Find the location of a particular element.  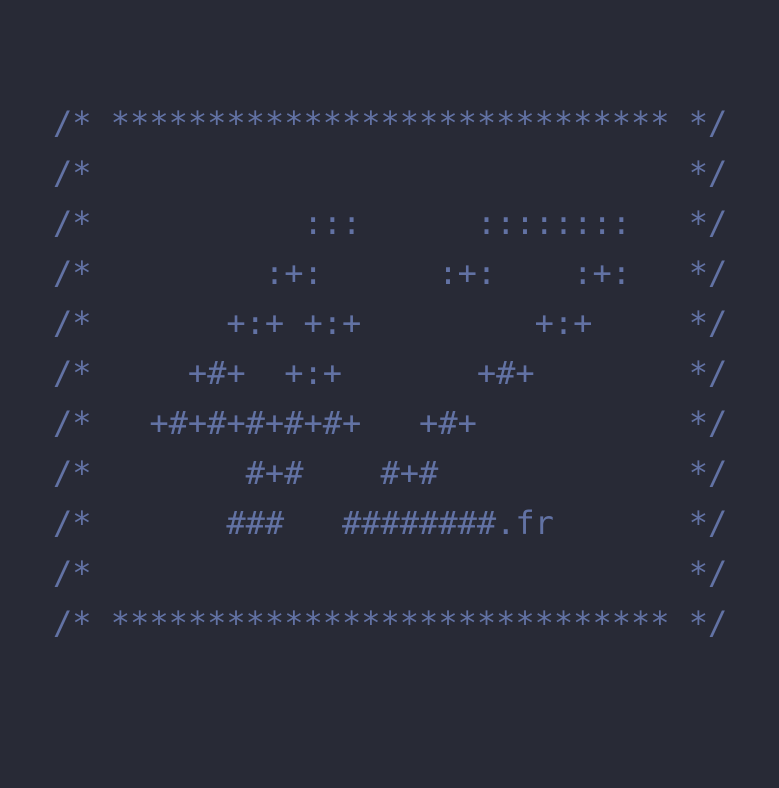

header-line: /* #+# #+# */ is located at coordinates (390, 473).